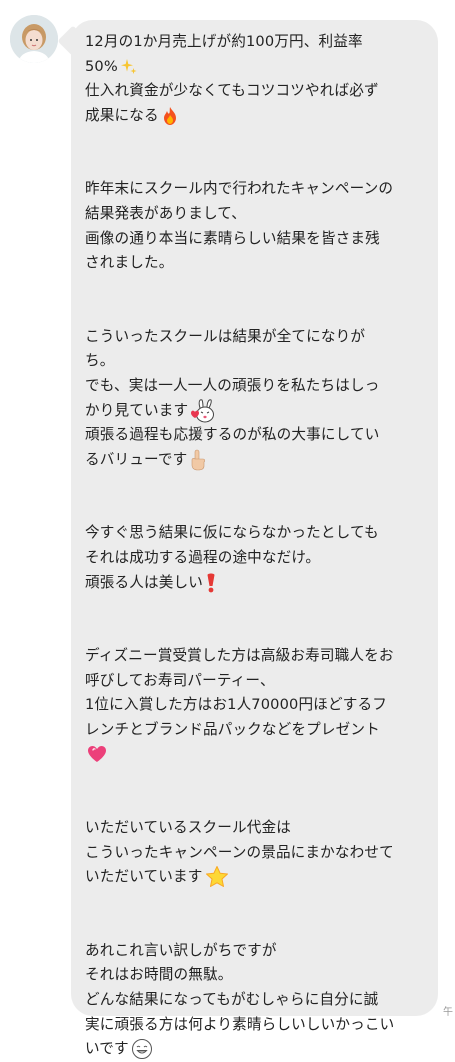  What do you see at coordinates (257, 877) in the screenshot?
I see `message-line-with-emoji: いただいています` at bounding box center [257, 877].